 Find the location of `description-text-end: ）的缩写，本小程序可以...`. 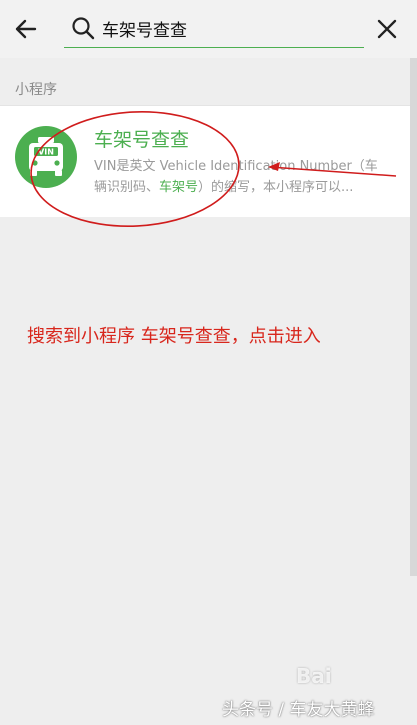

description-text-end: ）的缩写，本小程序可以... is located at coordinates (276, 187).